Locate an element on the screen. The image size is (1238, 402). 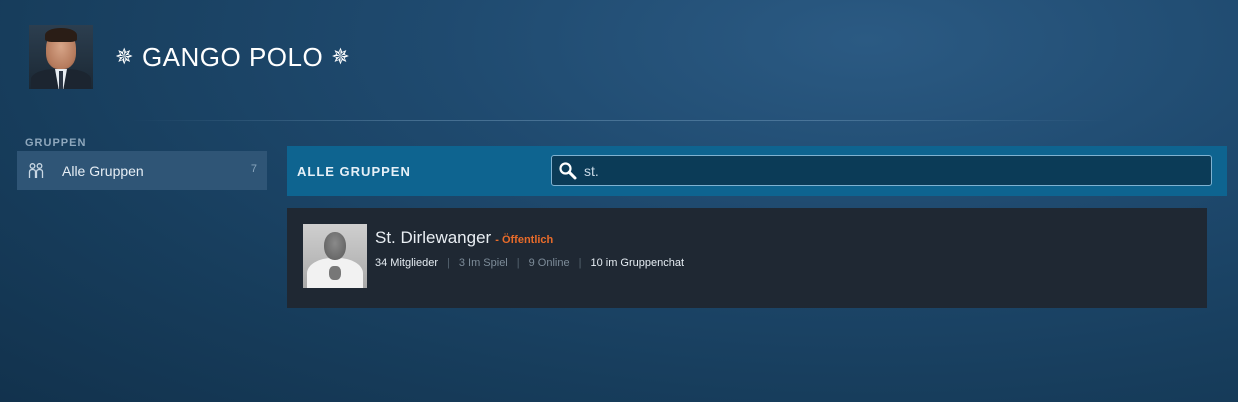
header-divider is located at coordinates (620, 120).